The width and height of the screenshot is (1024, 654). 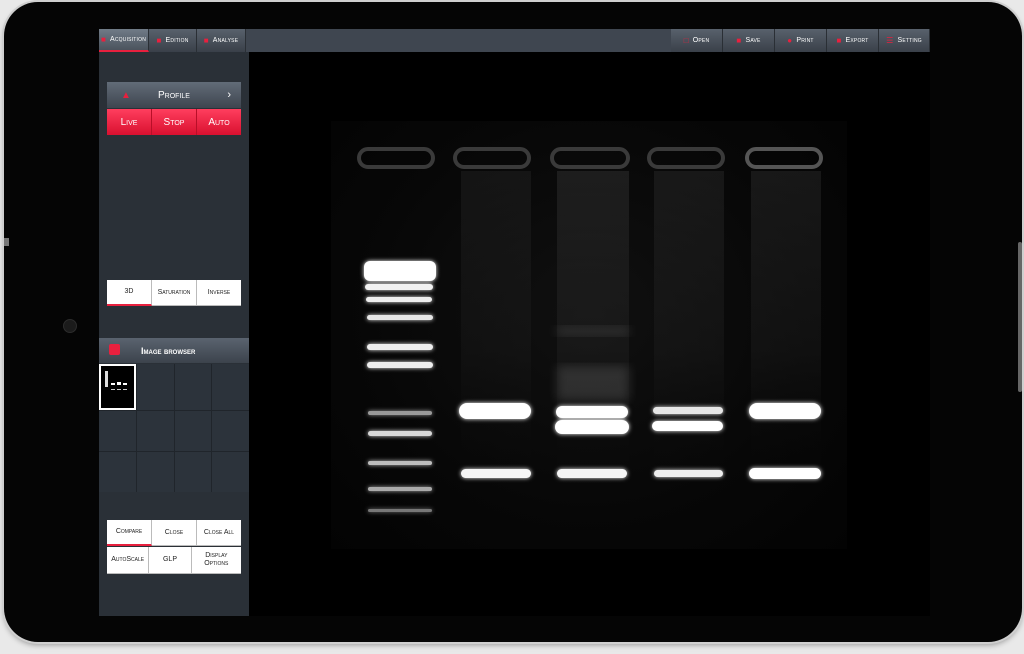 I want to click on close-button: Close, so click(x=174, y=533).